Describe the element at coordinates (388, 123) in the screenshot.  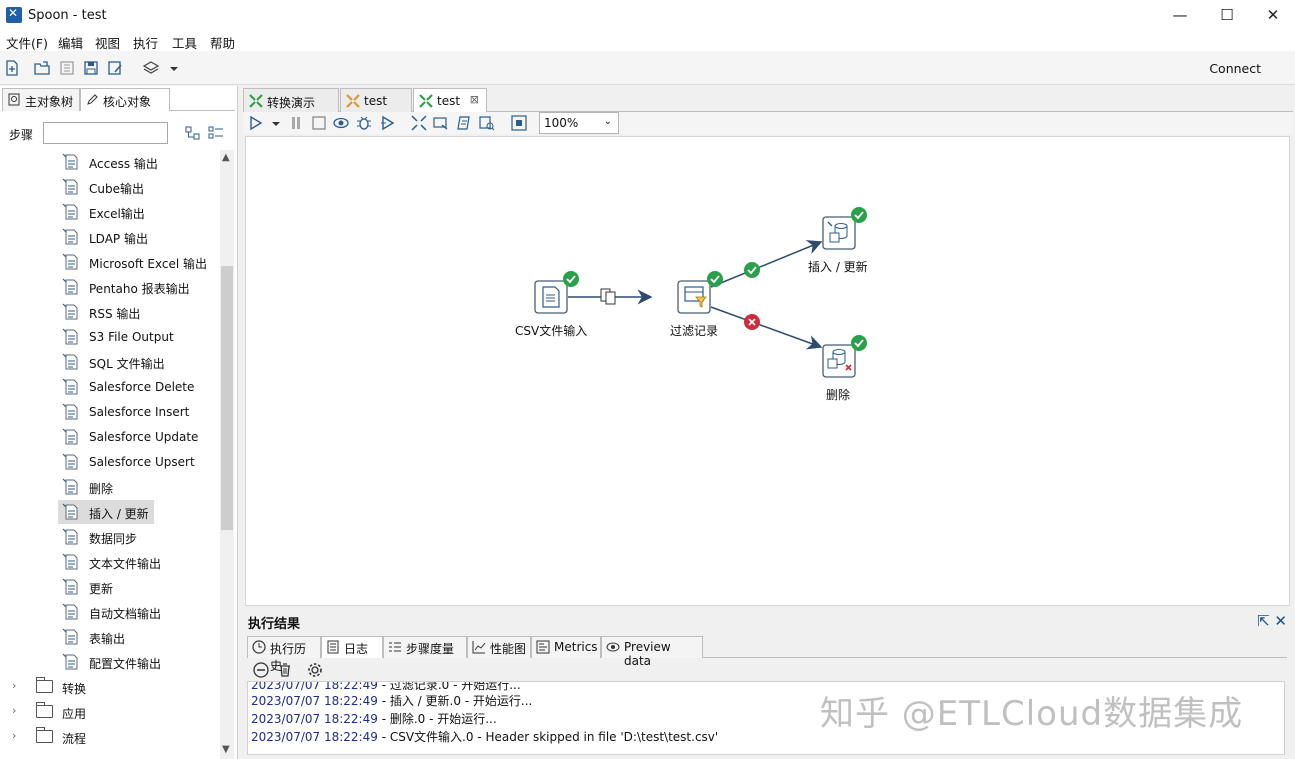
I see `replay-icon` at that location.